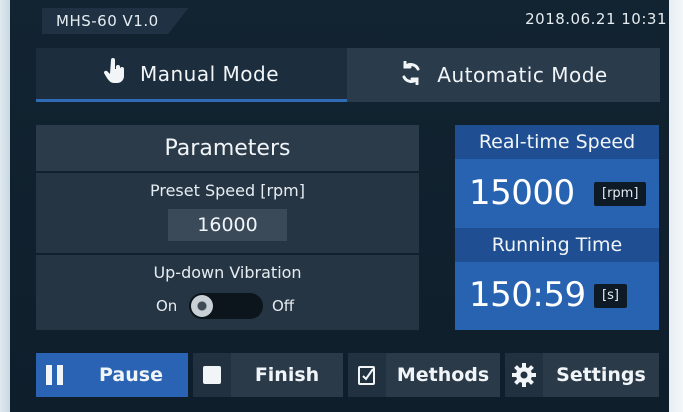 Image resolution: width=683 pixels, height=412 pixels. I want to click on pause-label: Pause, so click(131, 375).